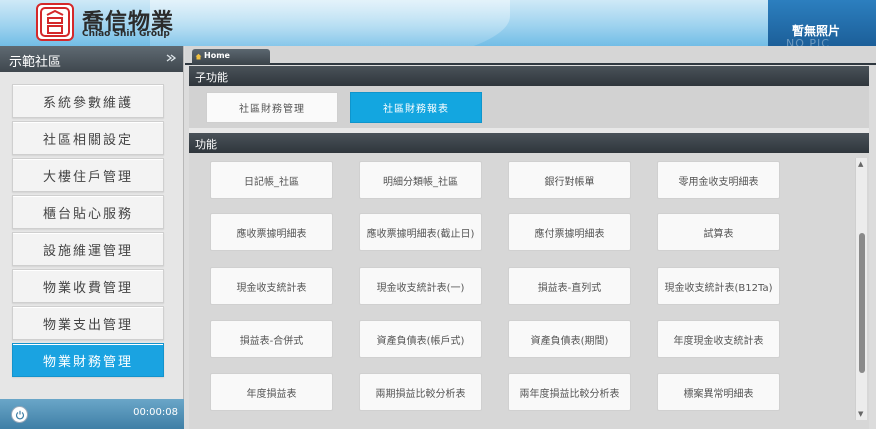 Image resolution: width=876 pixels, height=429 pixels. What do you see at coordinates (718, 180) in the screenshot?
I see `function-button: 零用金收支明細表` at bounding box center [718, 180].